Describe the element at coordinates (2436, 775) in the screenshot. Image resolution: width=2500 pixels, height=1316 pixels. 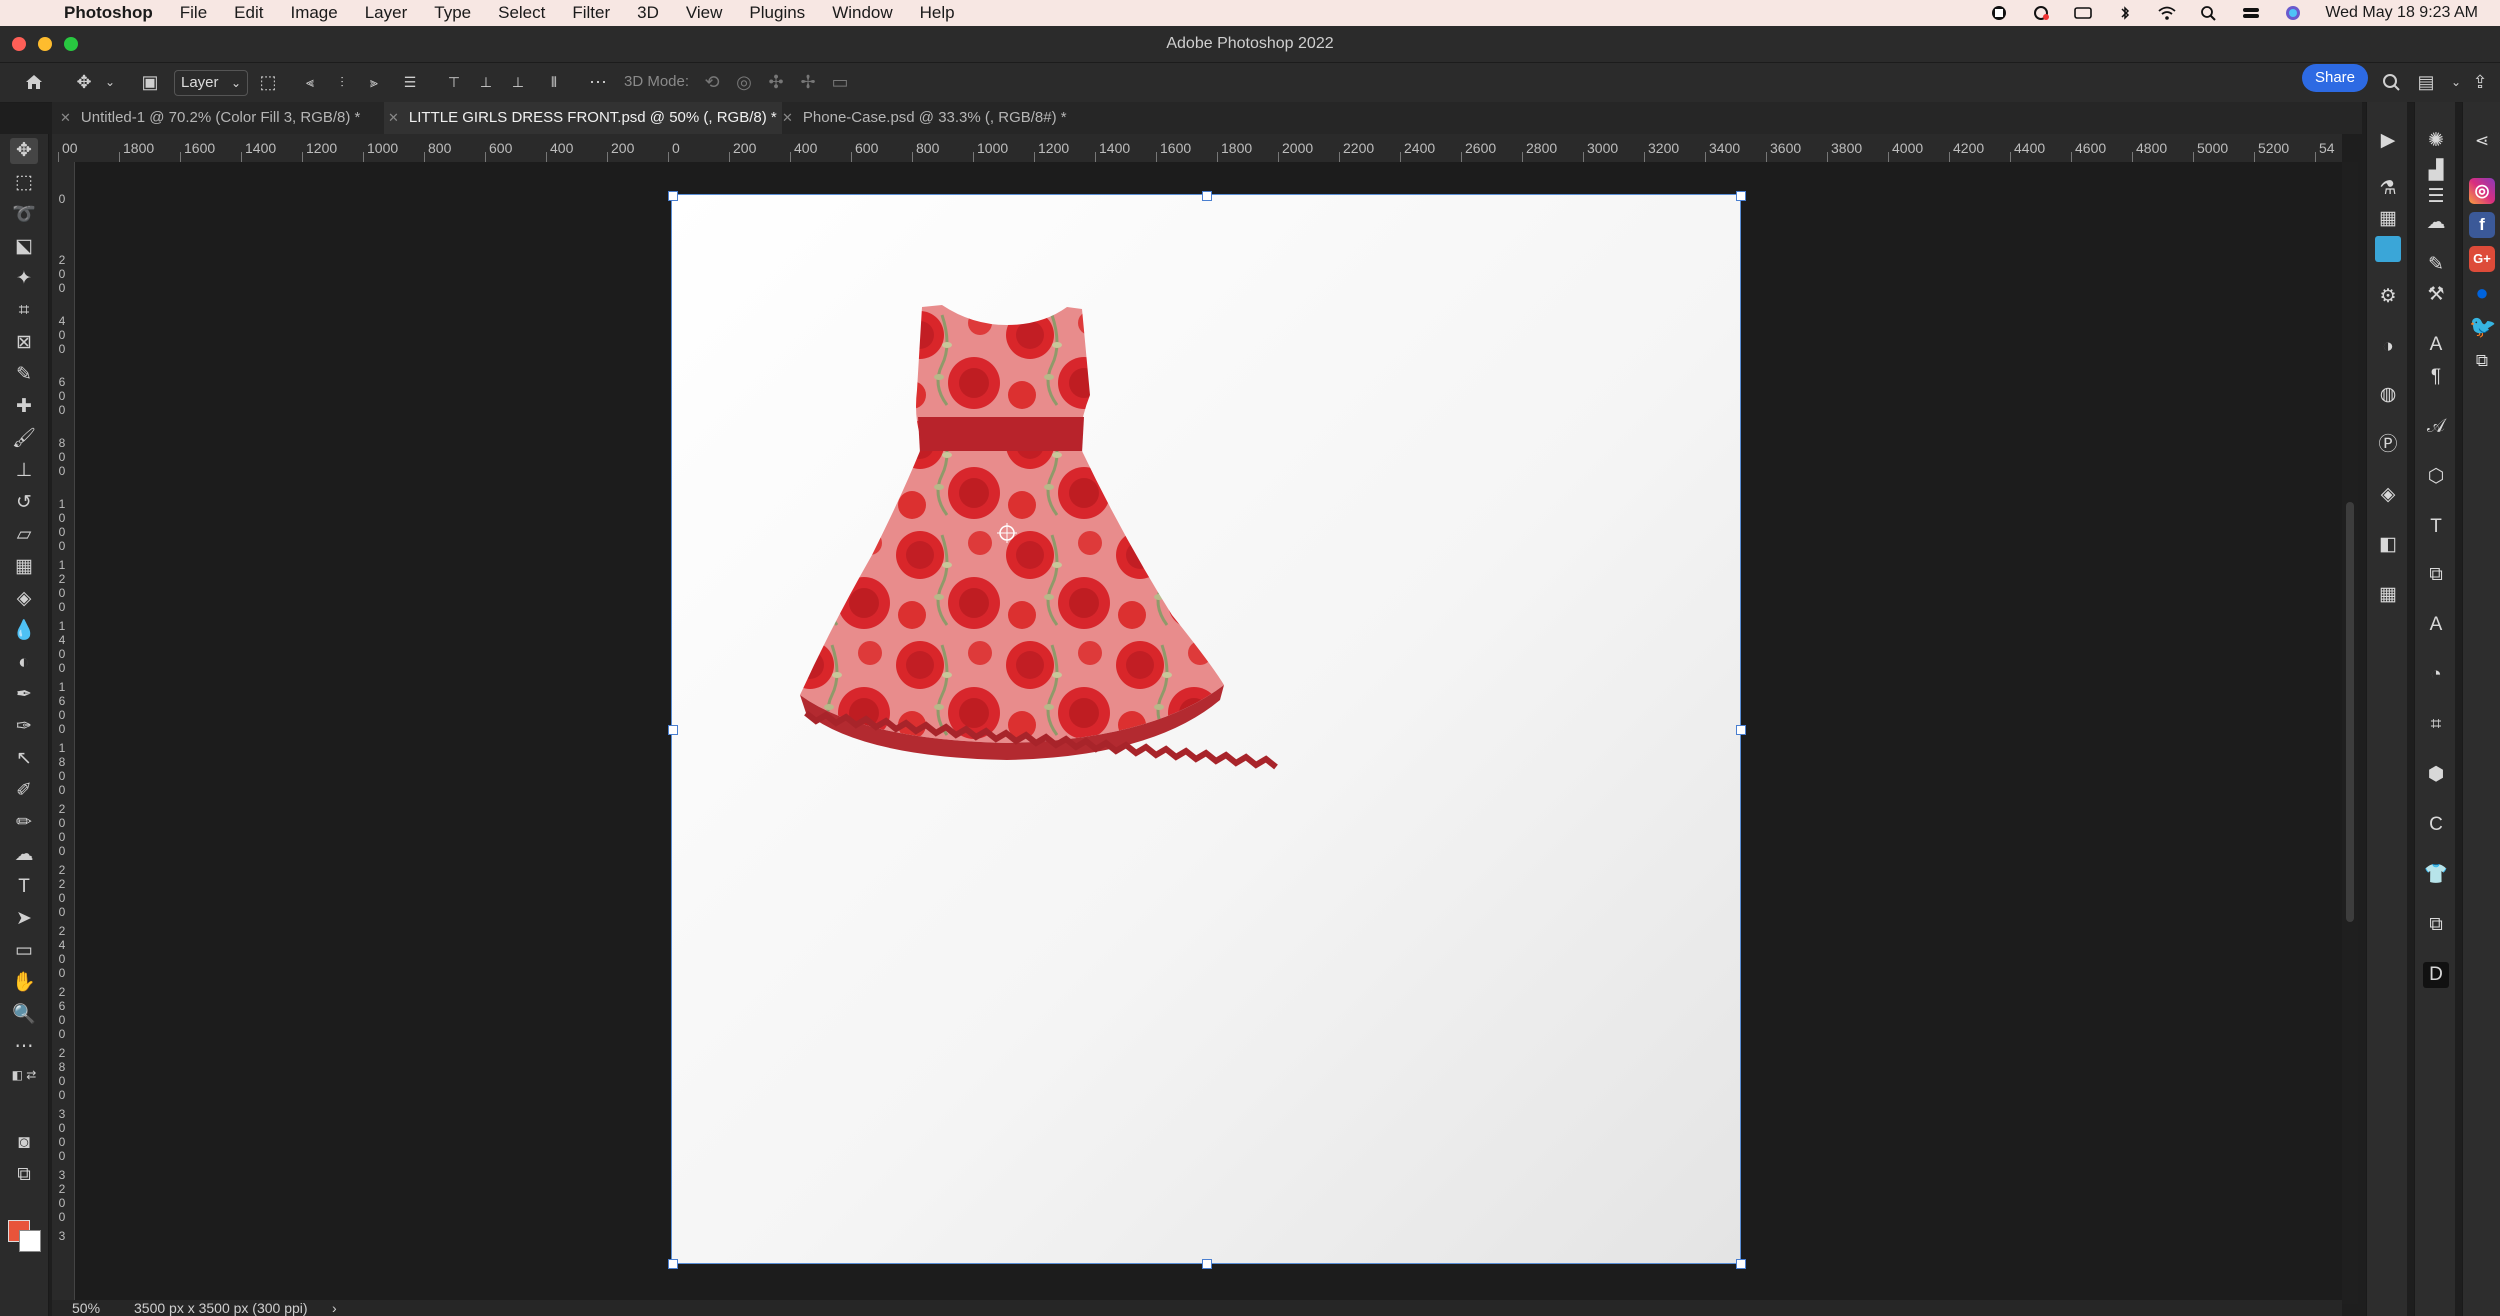
I see `box-plugin-icon: ⬢` at that location.